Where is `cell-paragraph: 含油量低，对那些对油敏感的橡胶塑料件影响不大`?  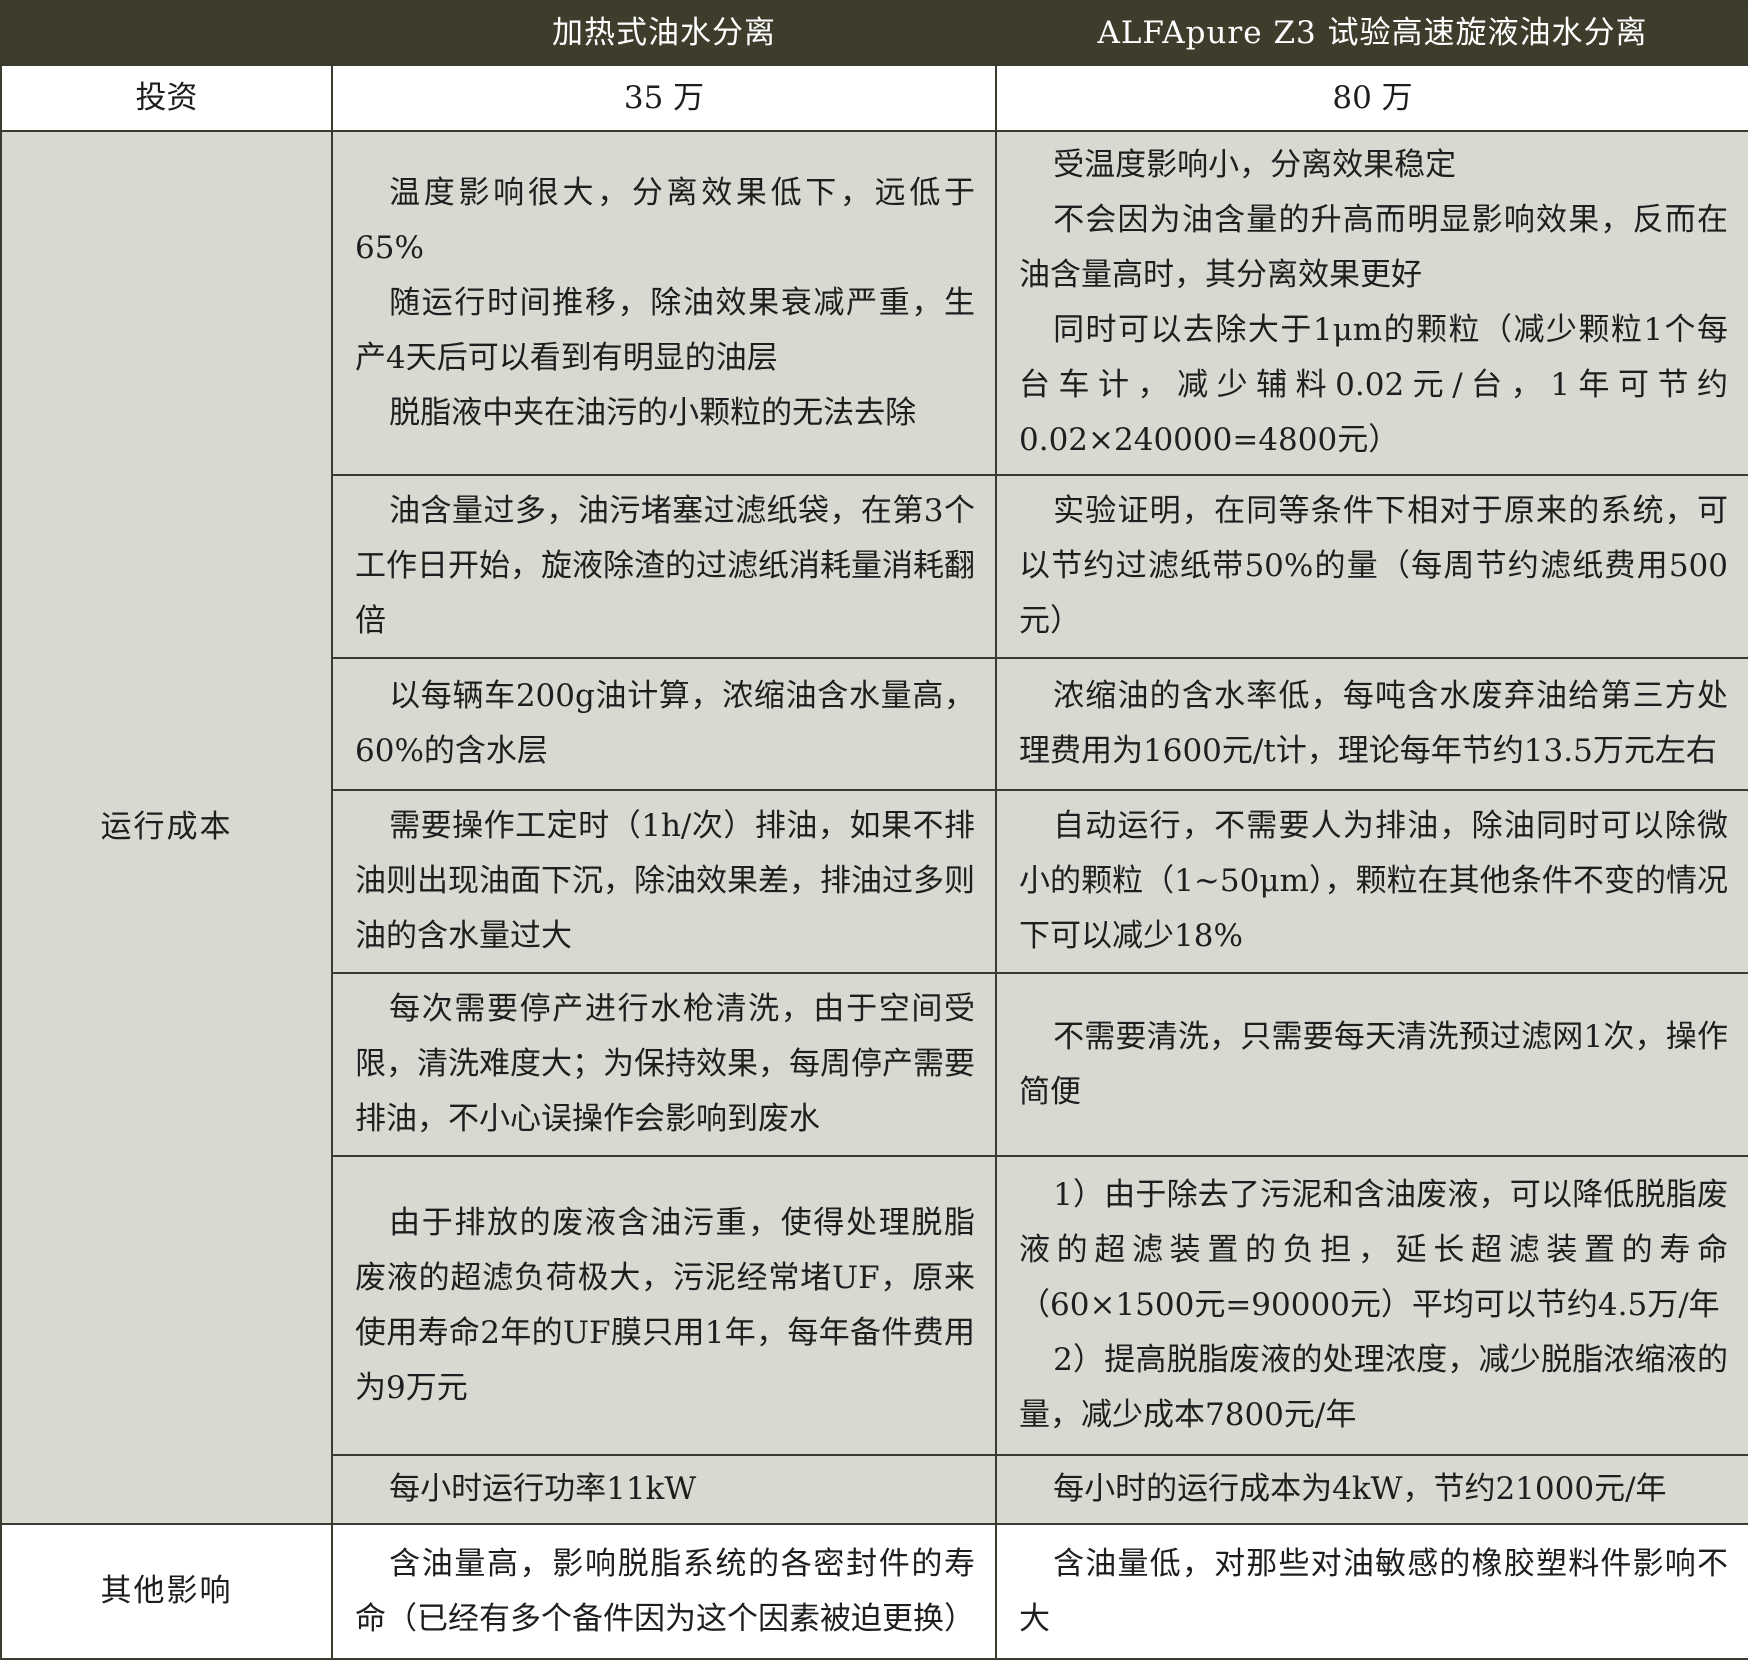
cell-paragraph: 含油量低，对那些对油敏感的橡胶塑料件影响不大 is located at coordinates (1373, 1591).